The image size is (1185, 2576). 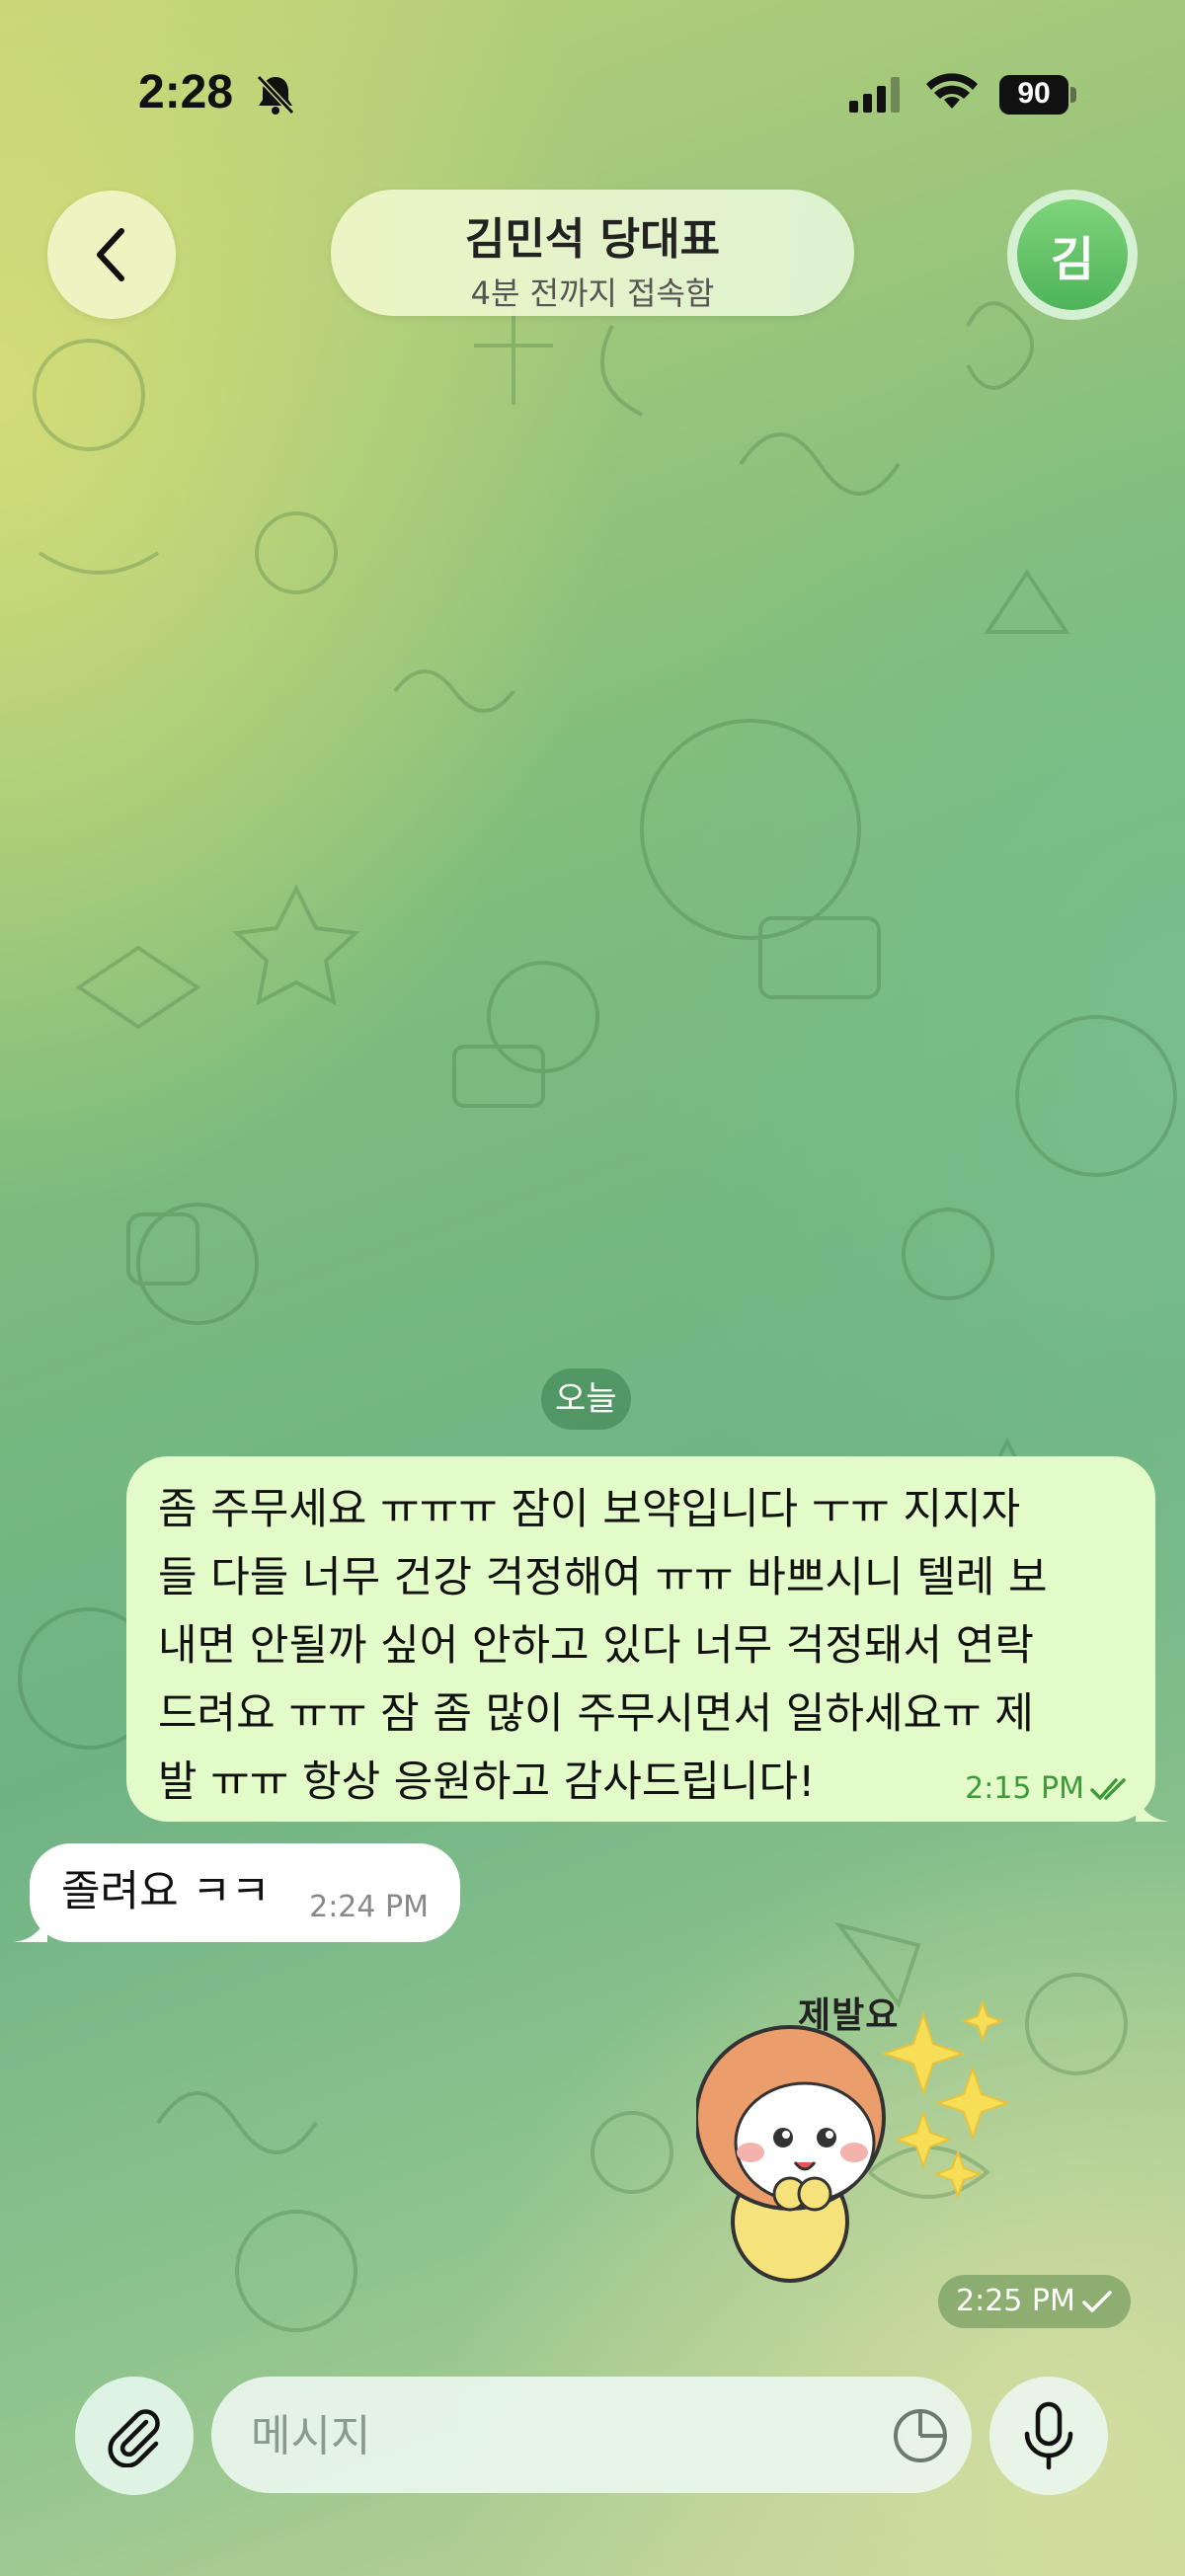 What do you see at coordinates (586, 1399) in the screenshot?
I see `date-separator: 오늘` at bounding box center [586, 1399].